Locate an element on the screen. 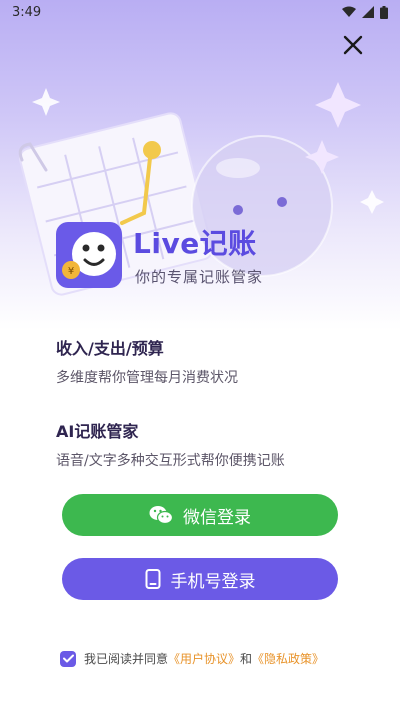 The height and width of the screenshot is (712, 400). status-icons is located at coordinates (365, 12).